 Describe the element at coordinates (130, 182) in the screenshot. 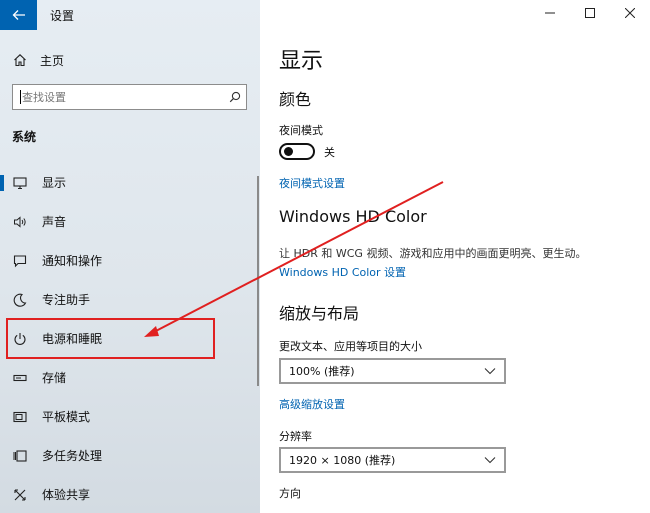

I see `sidebar-item-display: 显示` at that location.